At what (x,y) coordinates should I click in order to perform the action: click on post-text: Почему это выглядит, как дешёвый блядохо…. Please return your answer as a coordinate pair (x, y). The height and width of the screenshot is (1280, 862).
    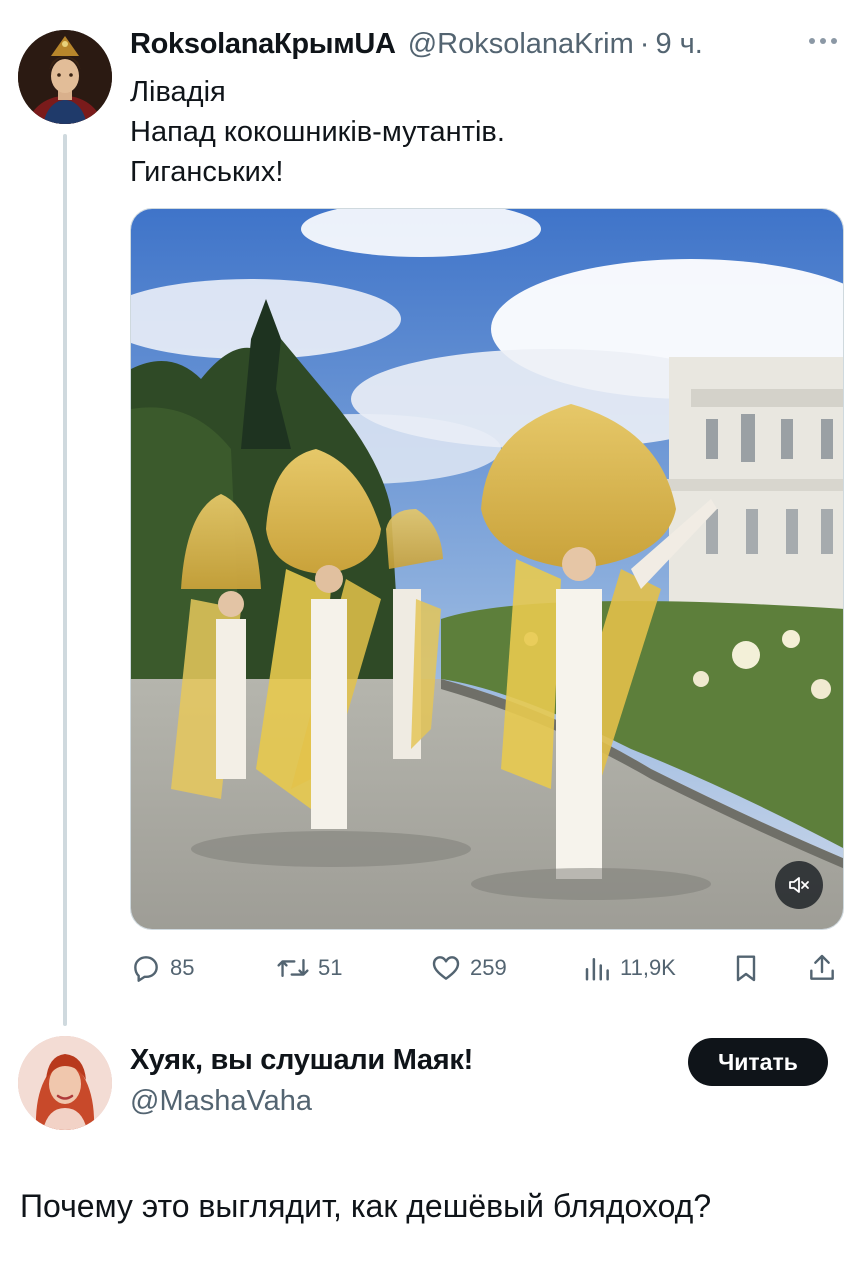
    Looking at the image, I should click on (366, 1206).